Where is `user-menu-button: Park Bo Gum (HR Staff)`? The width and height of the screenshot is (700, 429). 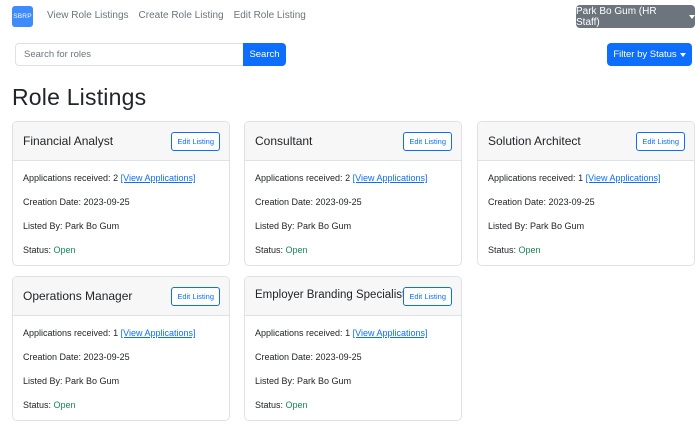
user-menu-button: Park Bo Gum (HR Staff) is located at coordinates (635, 16).